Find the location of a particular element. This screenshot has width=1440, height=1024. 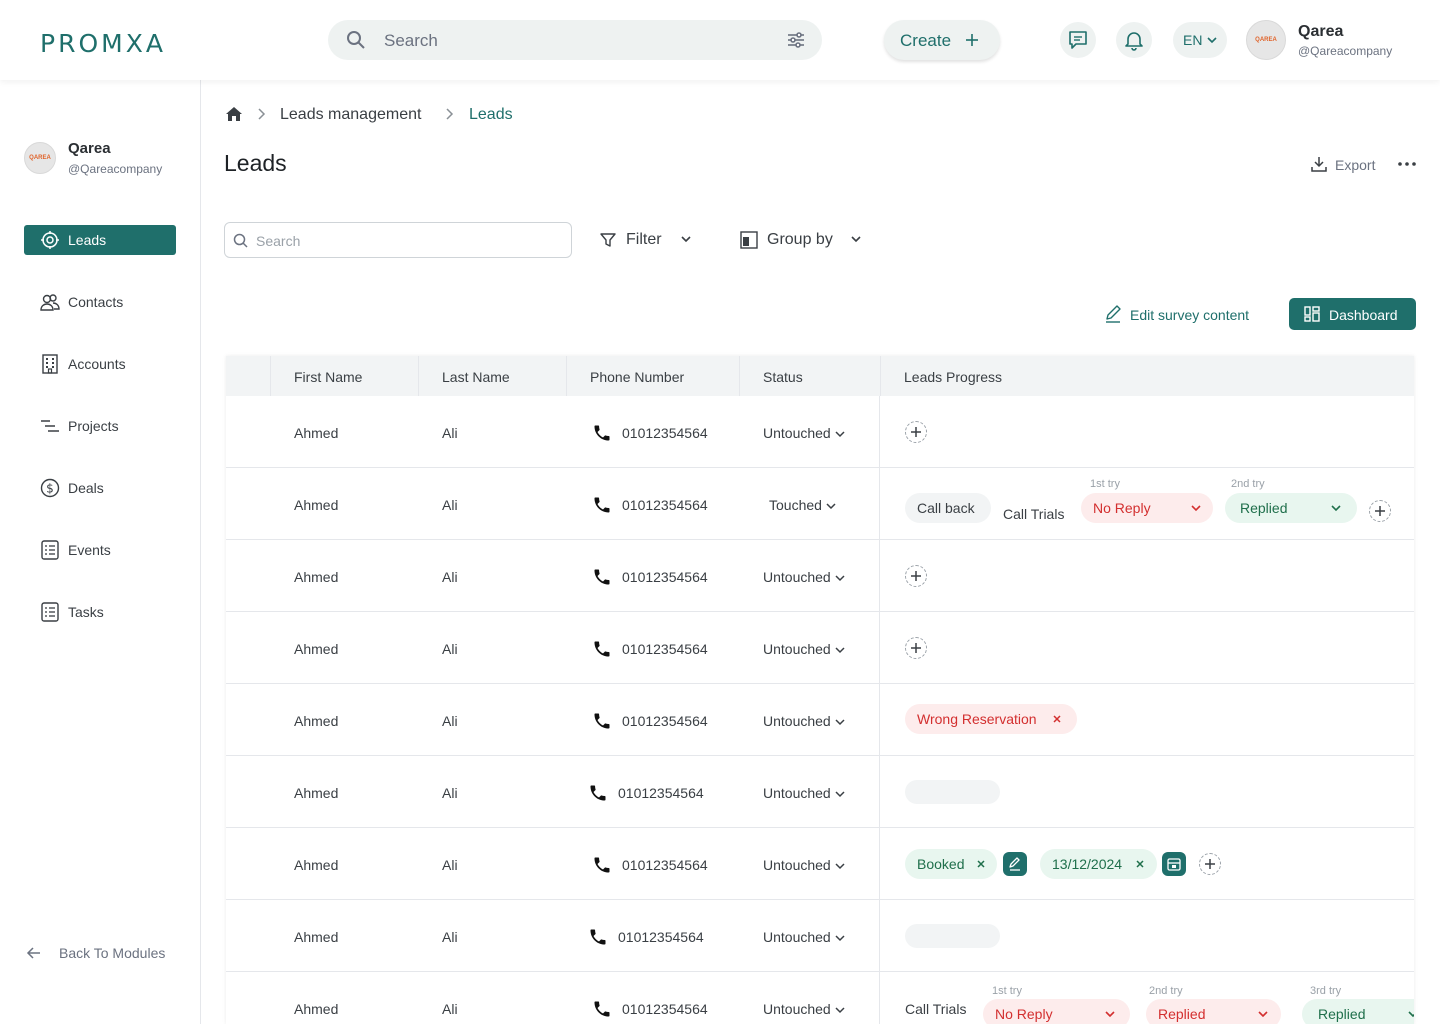

more-options-icon is located at coordinates (1407, 164).